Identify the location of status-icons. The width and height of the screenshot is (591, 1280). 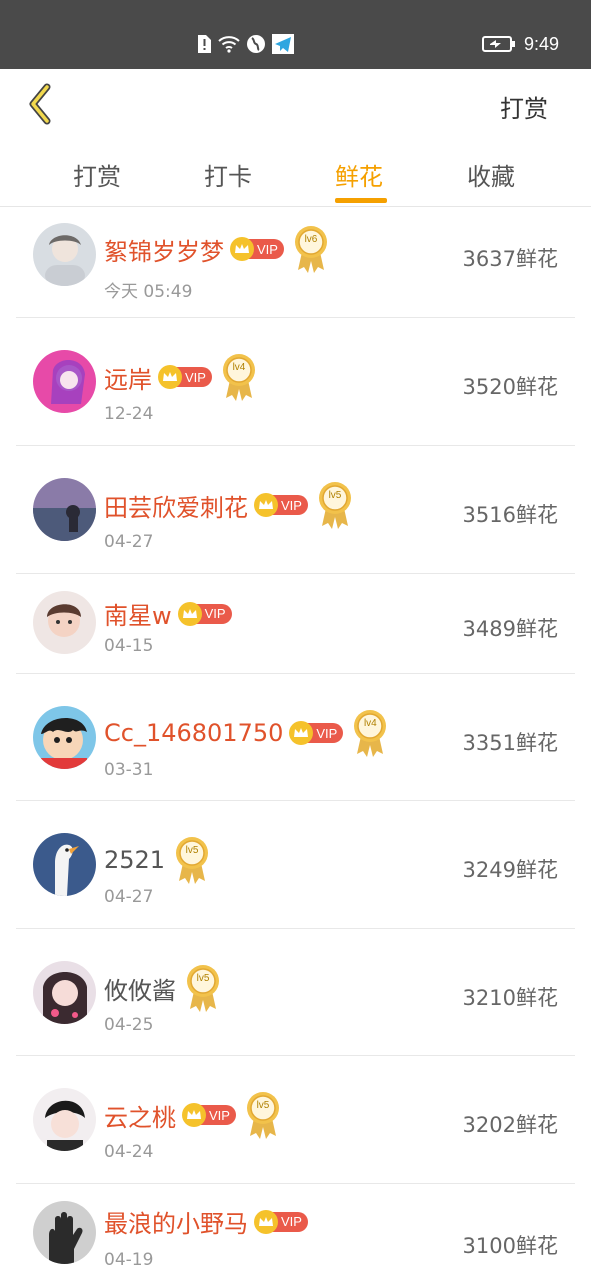
(245, 44).